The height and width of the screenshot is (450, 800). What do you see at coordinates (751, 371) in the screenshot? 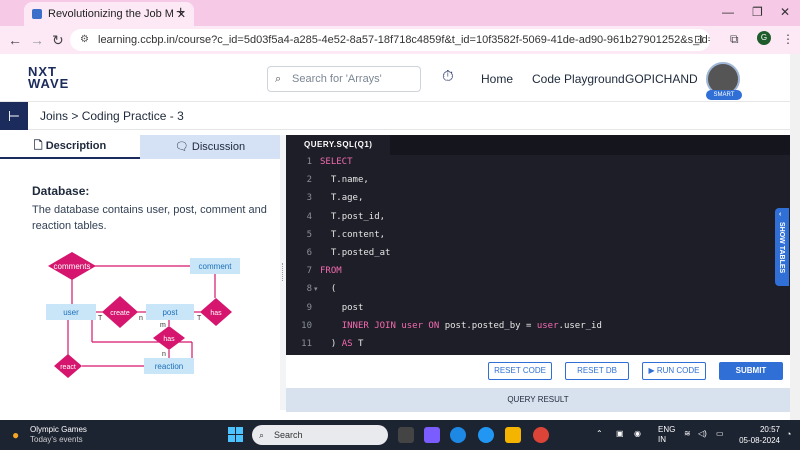
I see `submit-button: SUBMIT` at bounding box center [751, 371].